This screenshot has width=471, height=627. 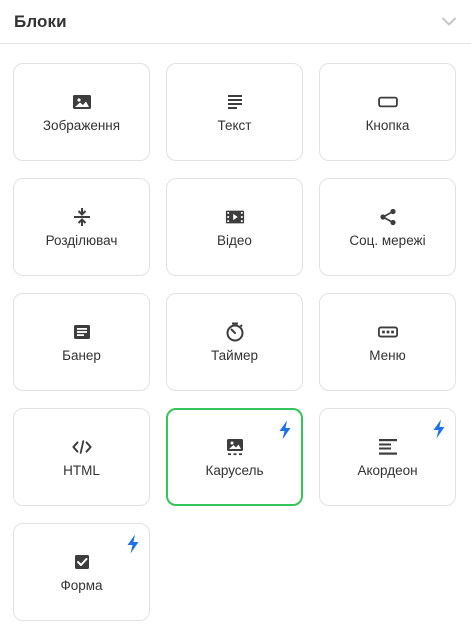 I want to click on block-form: Форма, so click(x=81, y=572).